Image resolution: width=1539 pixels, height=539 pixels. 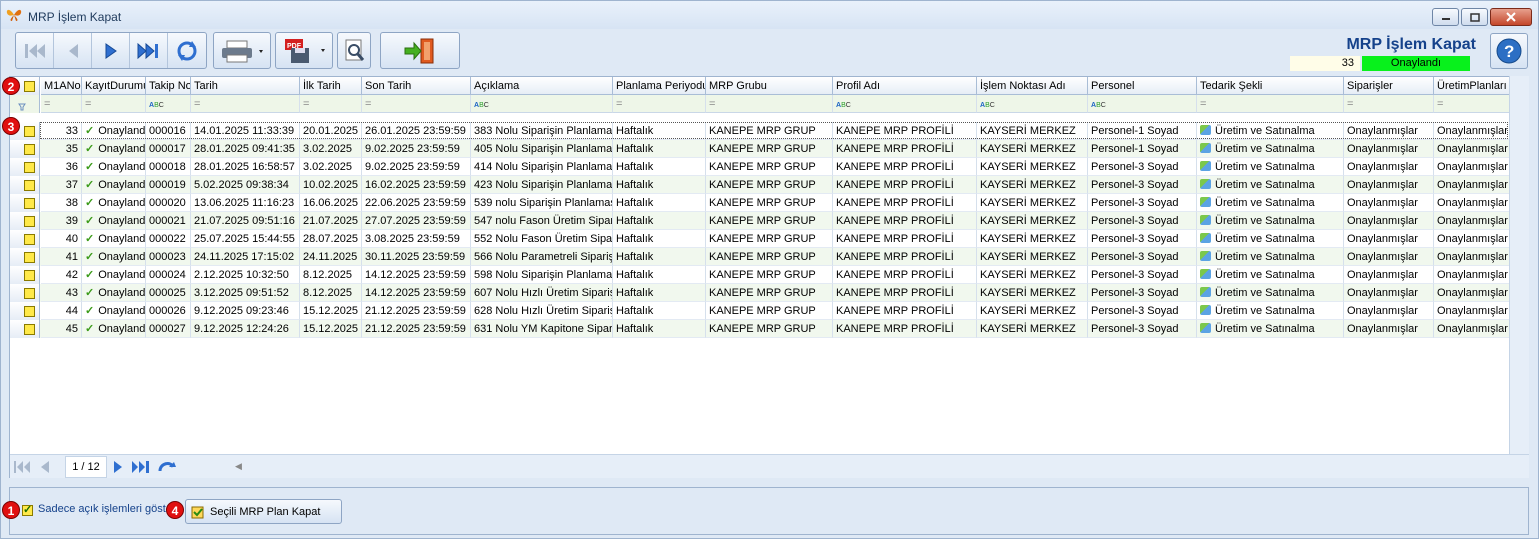 What do you see at coordinates (168, 86) in the screenshot?
I see `column-header-takip-no: Takip No` at bounding box center [168, 86].